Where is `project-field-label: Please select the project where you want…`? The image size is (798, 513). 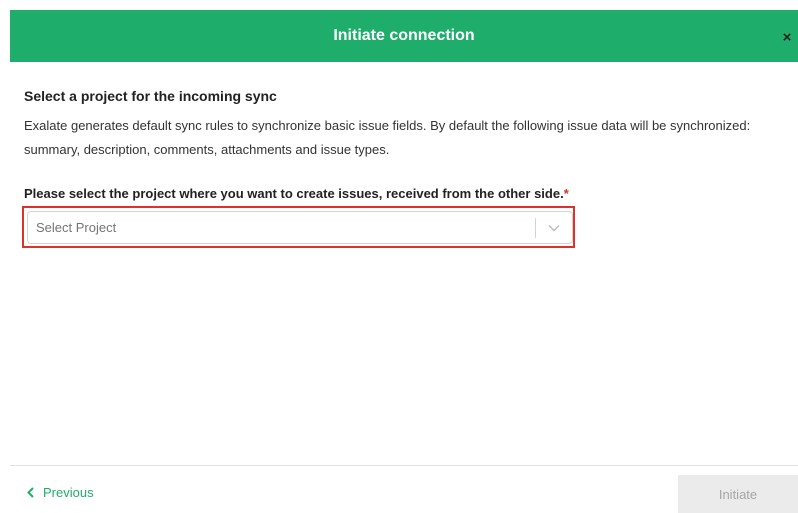 project-field-label: Please select the project where you want… is located at coordinates (296, 193).